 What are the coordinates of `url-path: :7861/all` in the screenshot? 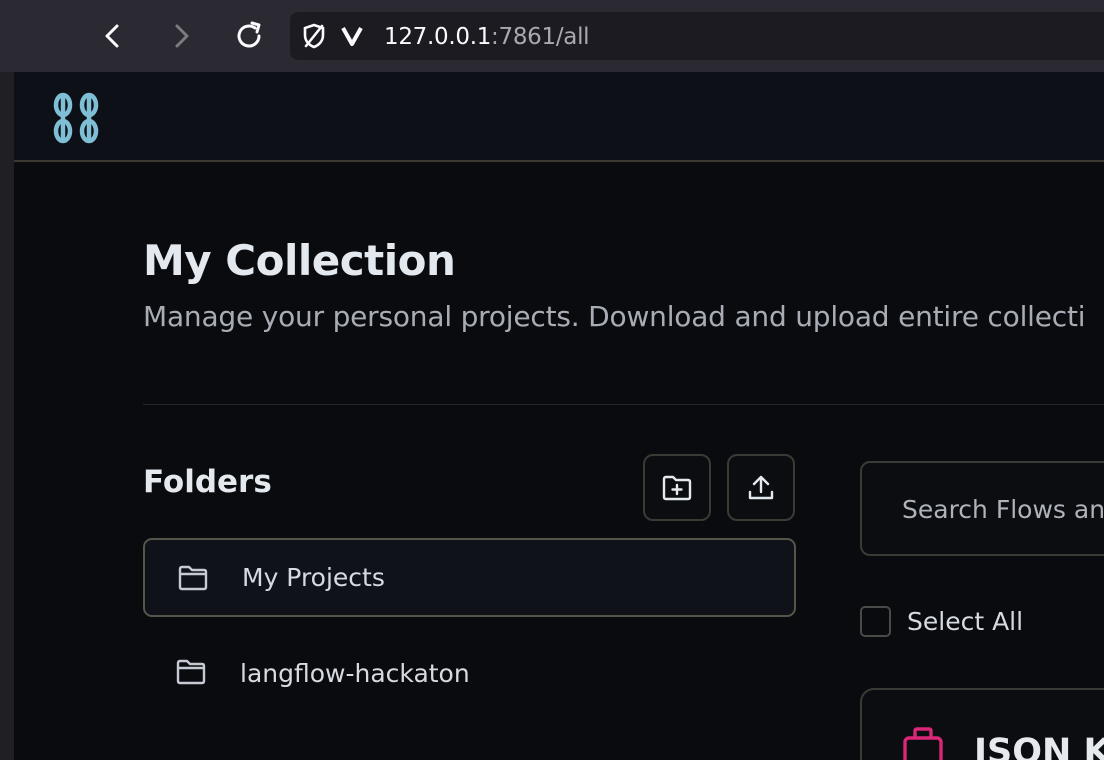 It's located at (540, 37).